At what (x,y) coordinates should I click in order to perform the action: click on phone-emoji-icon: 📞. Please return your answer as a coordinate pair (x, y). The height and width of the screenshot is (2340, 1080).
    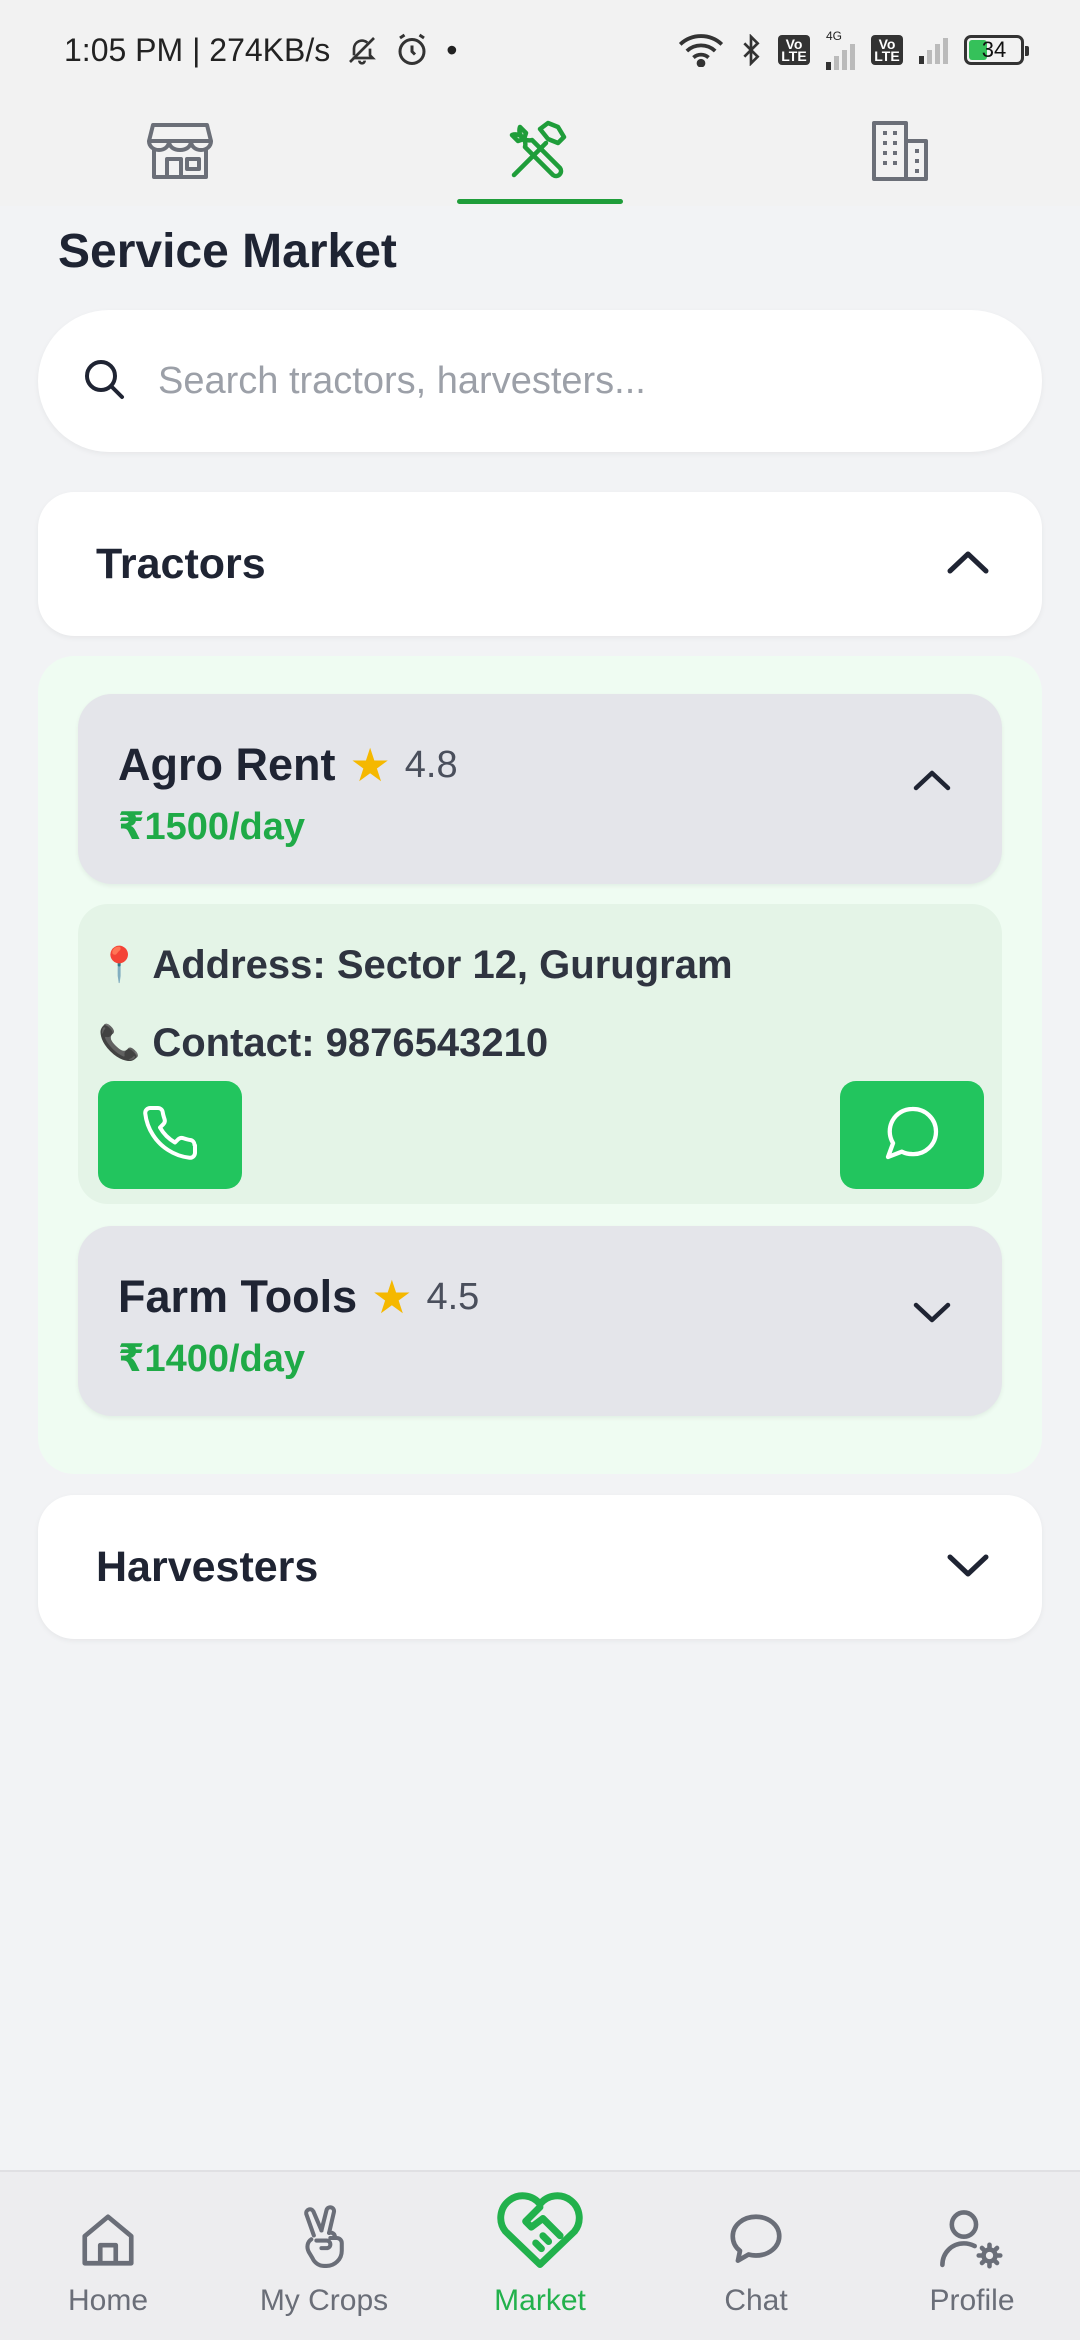
    Looking at the image, I should click on (119, 1043).